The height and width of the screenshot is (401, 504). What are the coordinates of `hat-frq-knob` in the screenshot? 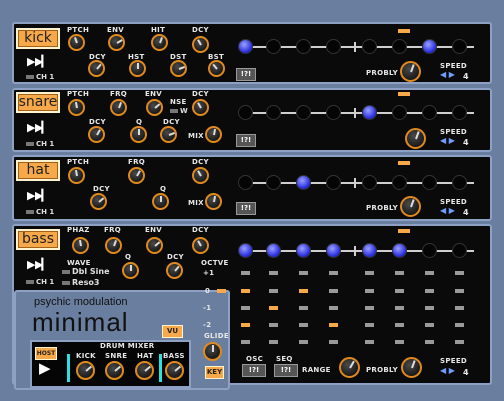 It's located at (136, 175).